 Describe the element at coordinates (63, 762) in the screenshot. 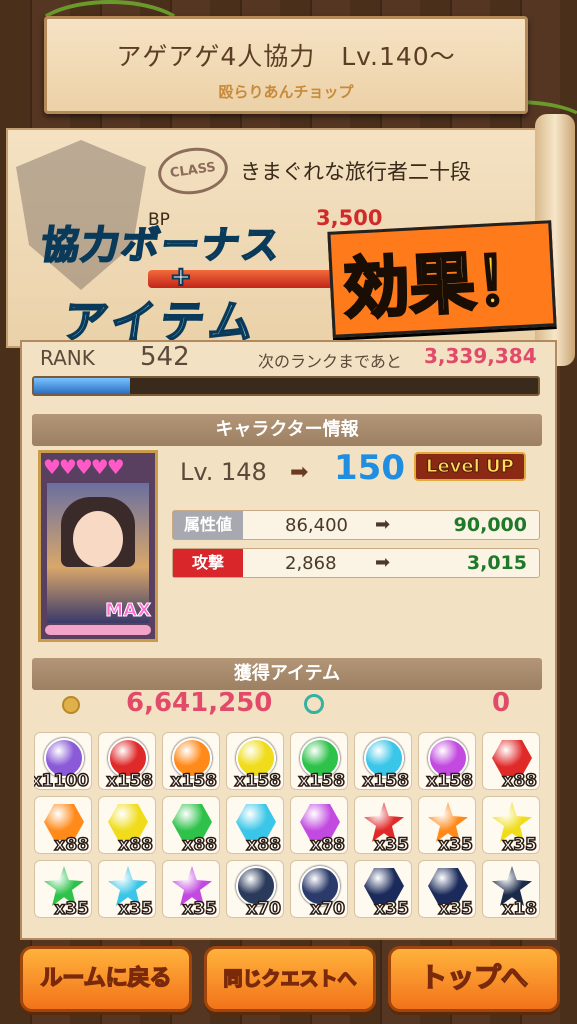

I see `item-slot: x1100` at that location.